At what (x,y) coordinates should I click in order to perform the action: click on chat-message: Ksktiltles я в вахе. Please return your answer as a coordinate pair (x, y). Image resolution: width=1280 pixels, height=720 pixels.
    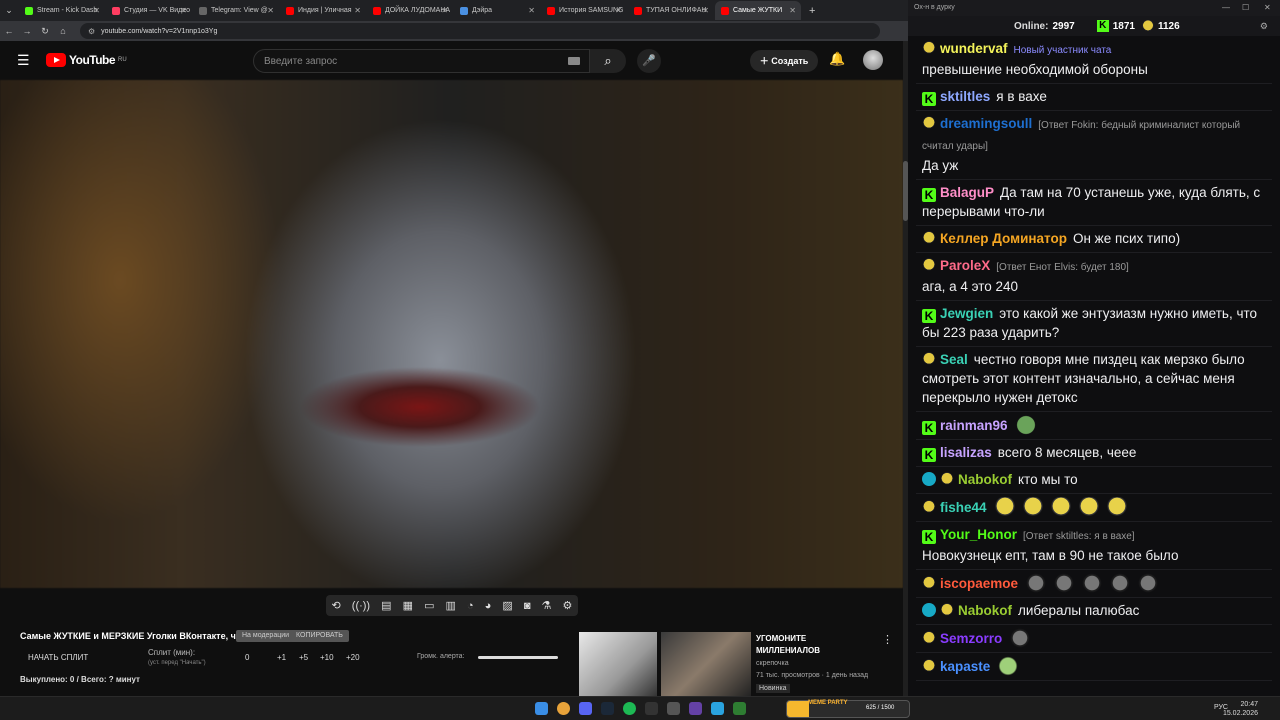
    Looking at the image, I should click on (1094, 97).